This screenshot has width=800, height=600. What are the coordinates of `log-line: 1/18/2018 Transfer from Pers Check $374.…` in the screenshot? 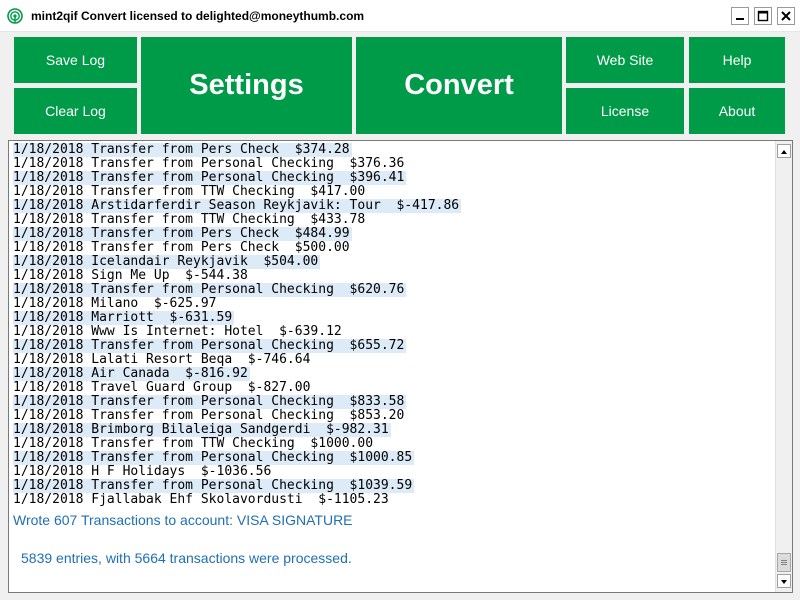 It's located at (182, 150).